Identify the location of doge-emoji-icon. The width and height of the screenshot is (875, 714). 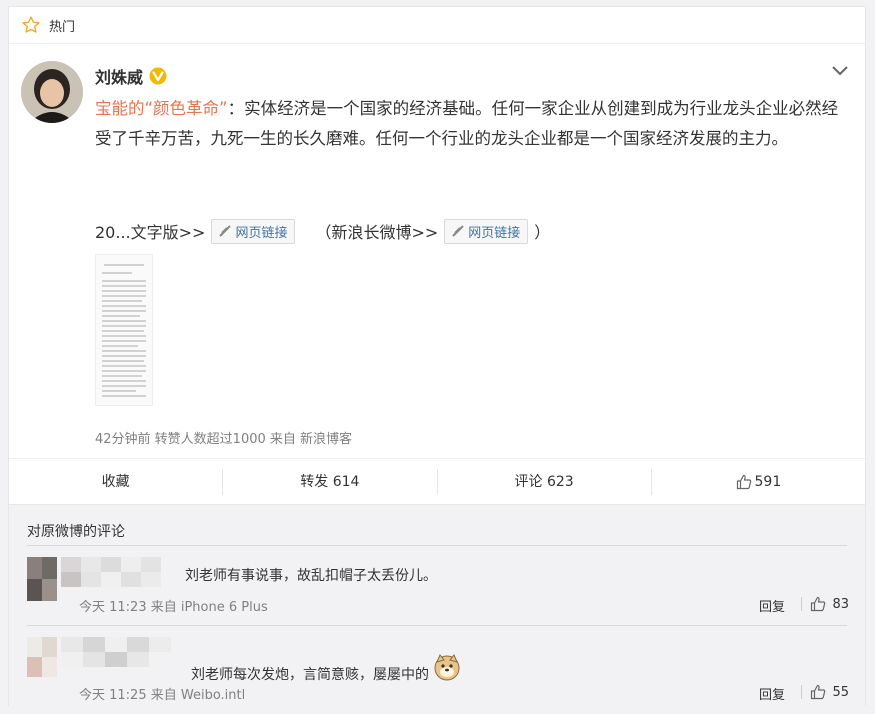
(447, 667).